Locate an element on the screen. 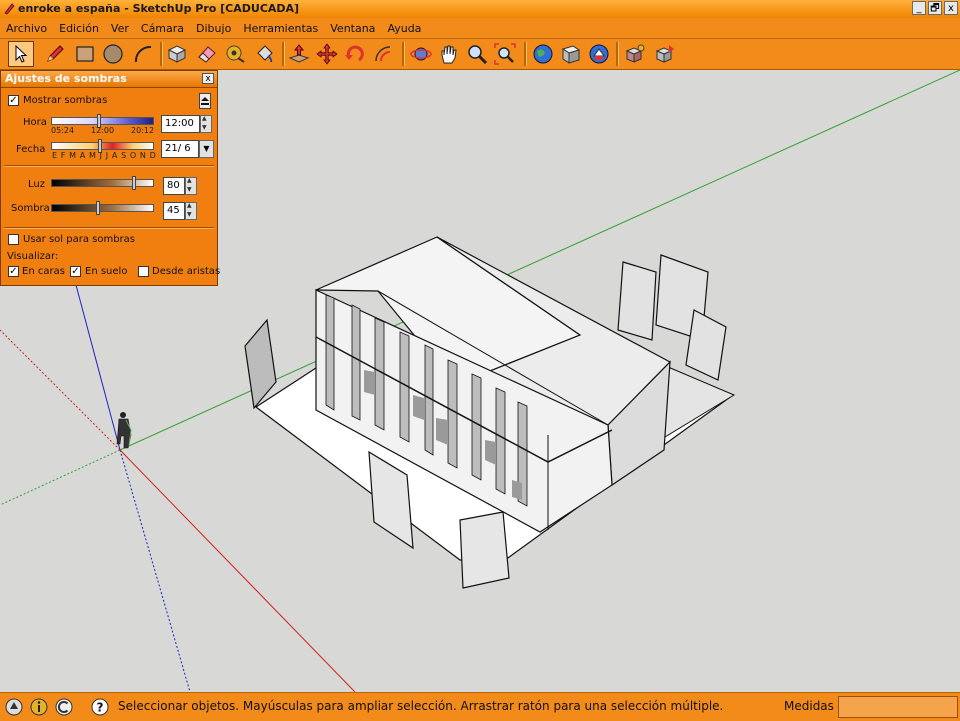 The image size is (960, 721). offset-icon is located at coordinates (383, 54).